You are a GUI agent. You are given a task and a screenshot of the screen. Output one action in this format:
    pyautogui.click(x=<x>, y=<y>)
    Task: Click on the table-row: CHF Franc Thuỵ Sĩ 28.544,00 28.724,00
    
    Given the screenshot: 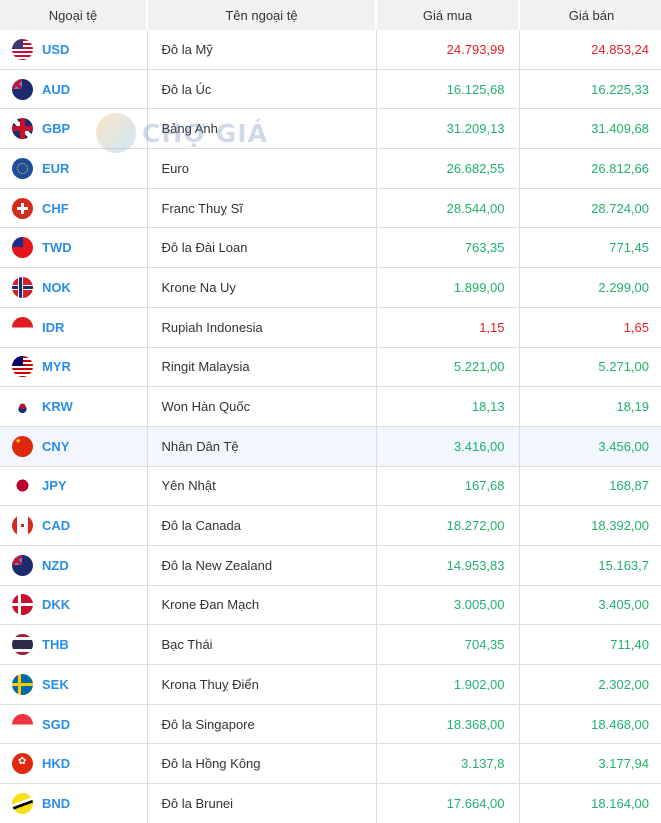 What is the action you would take?
    pyautogui.click(x=330, y=207)
    